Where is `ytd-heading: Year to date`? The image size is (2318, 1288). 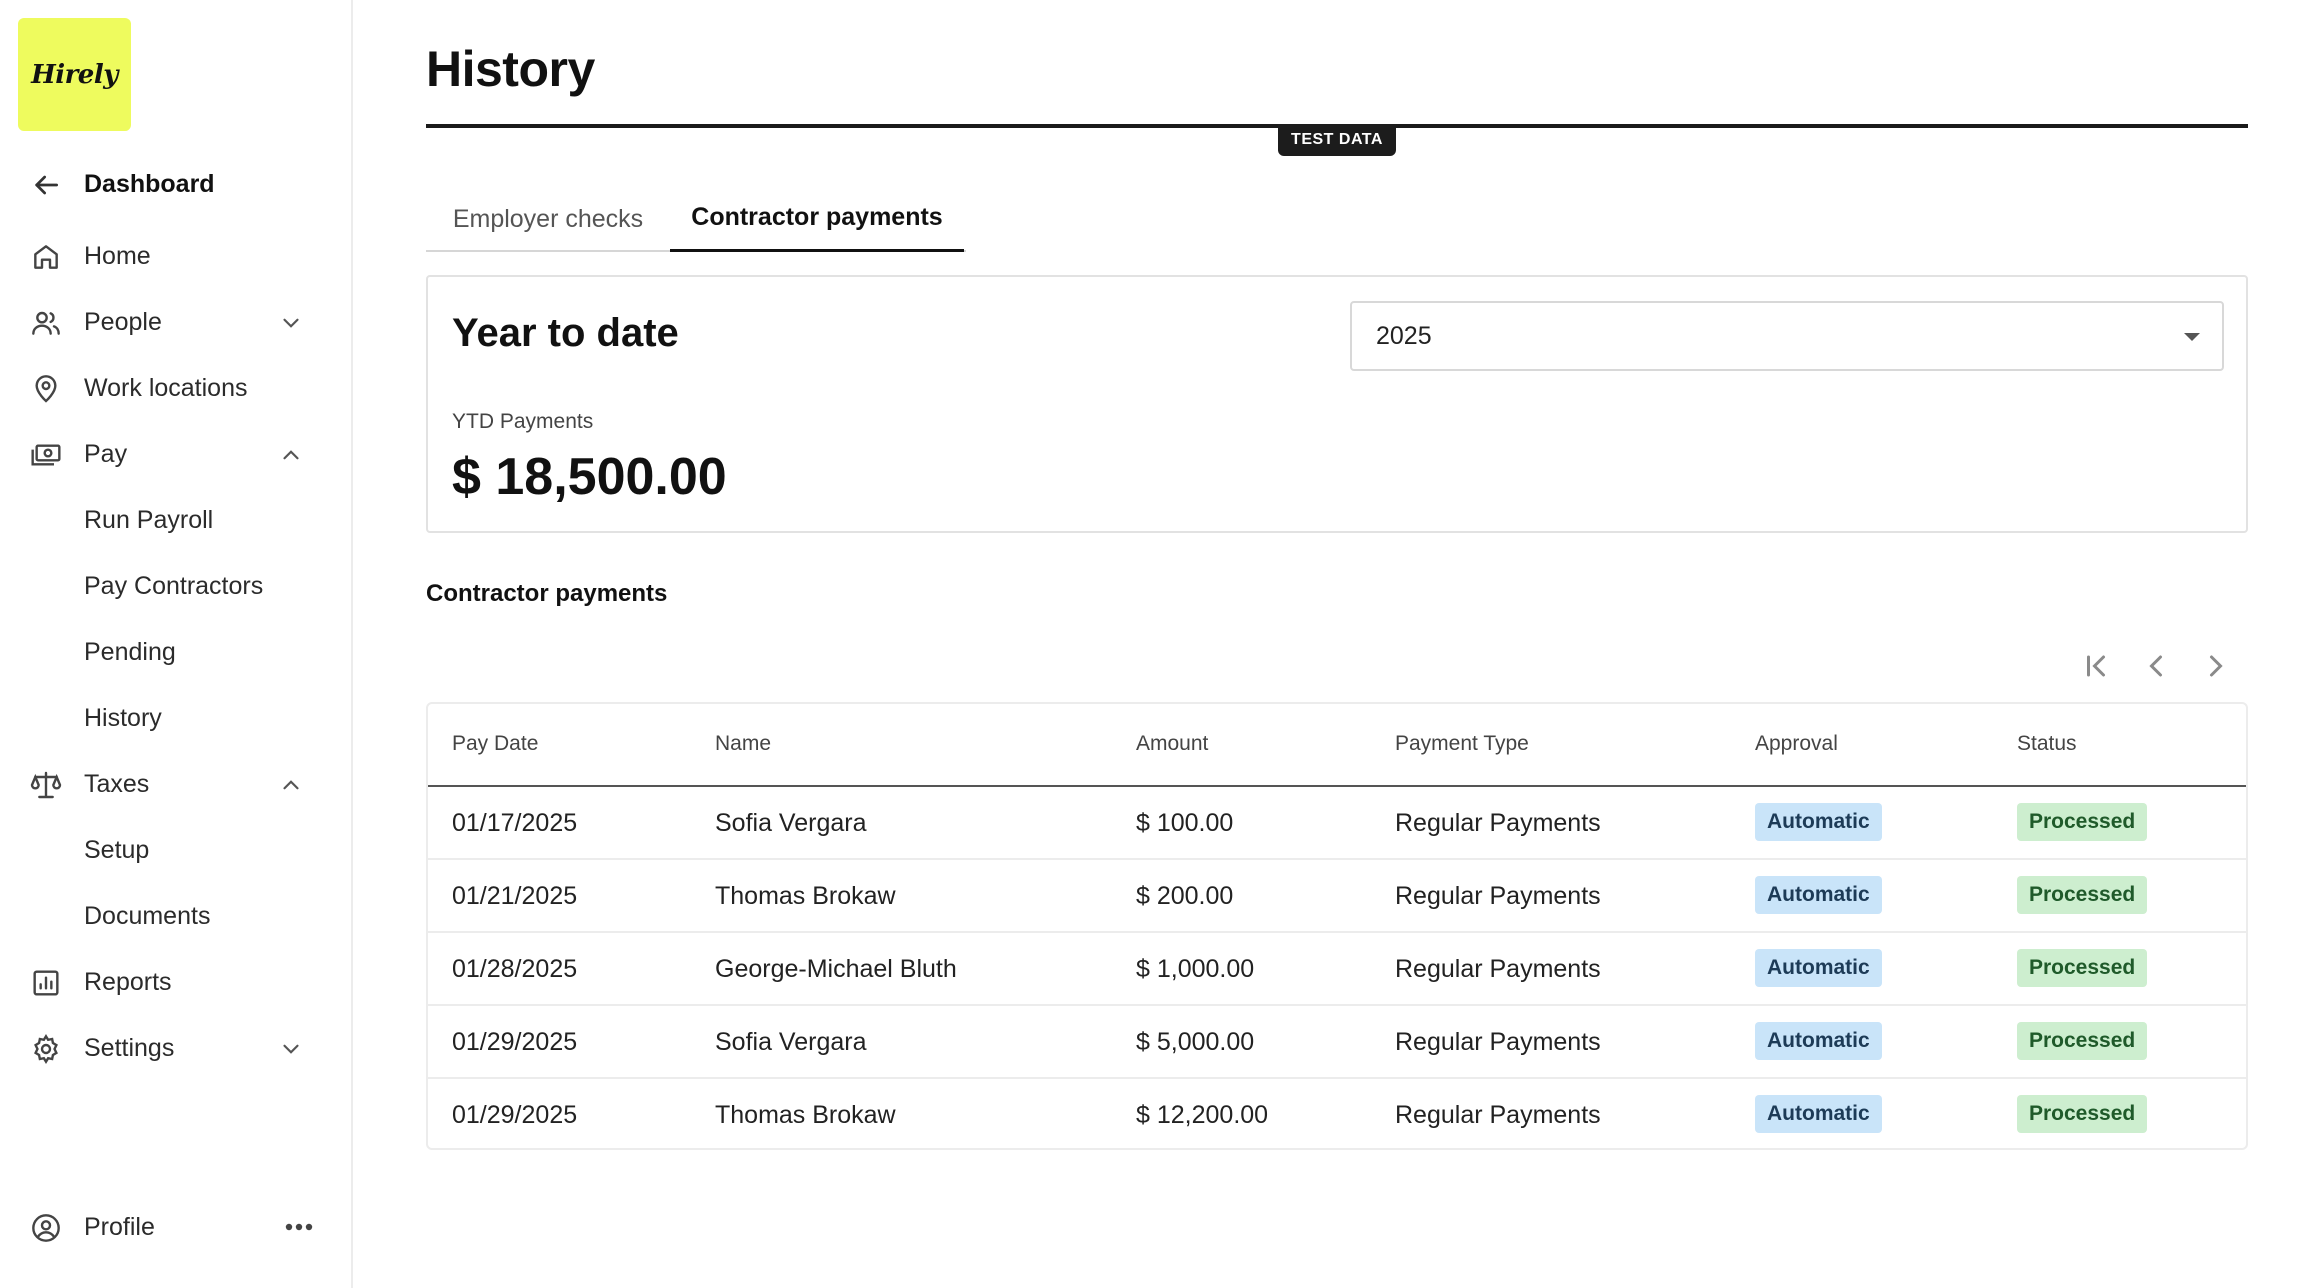
ytd-heading: Year to date is located at coordinates (565, 333).